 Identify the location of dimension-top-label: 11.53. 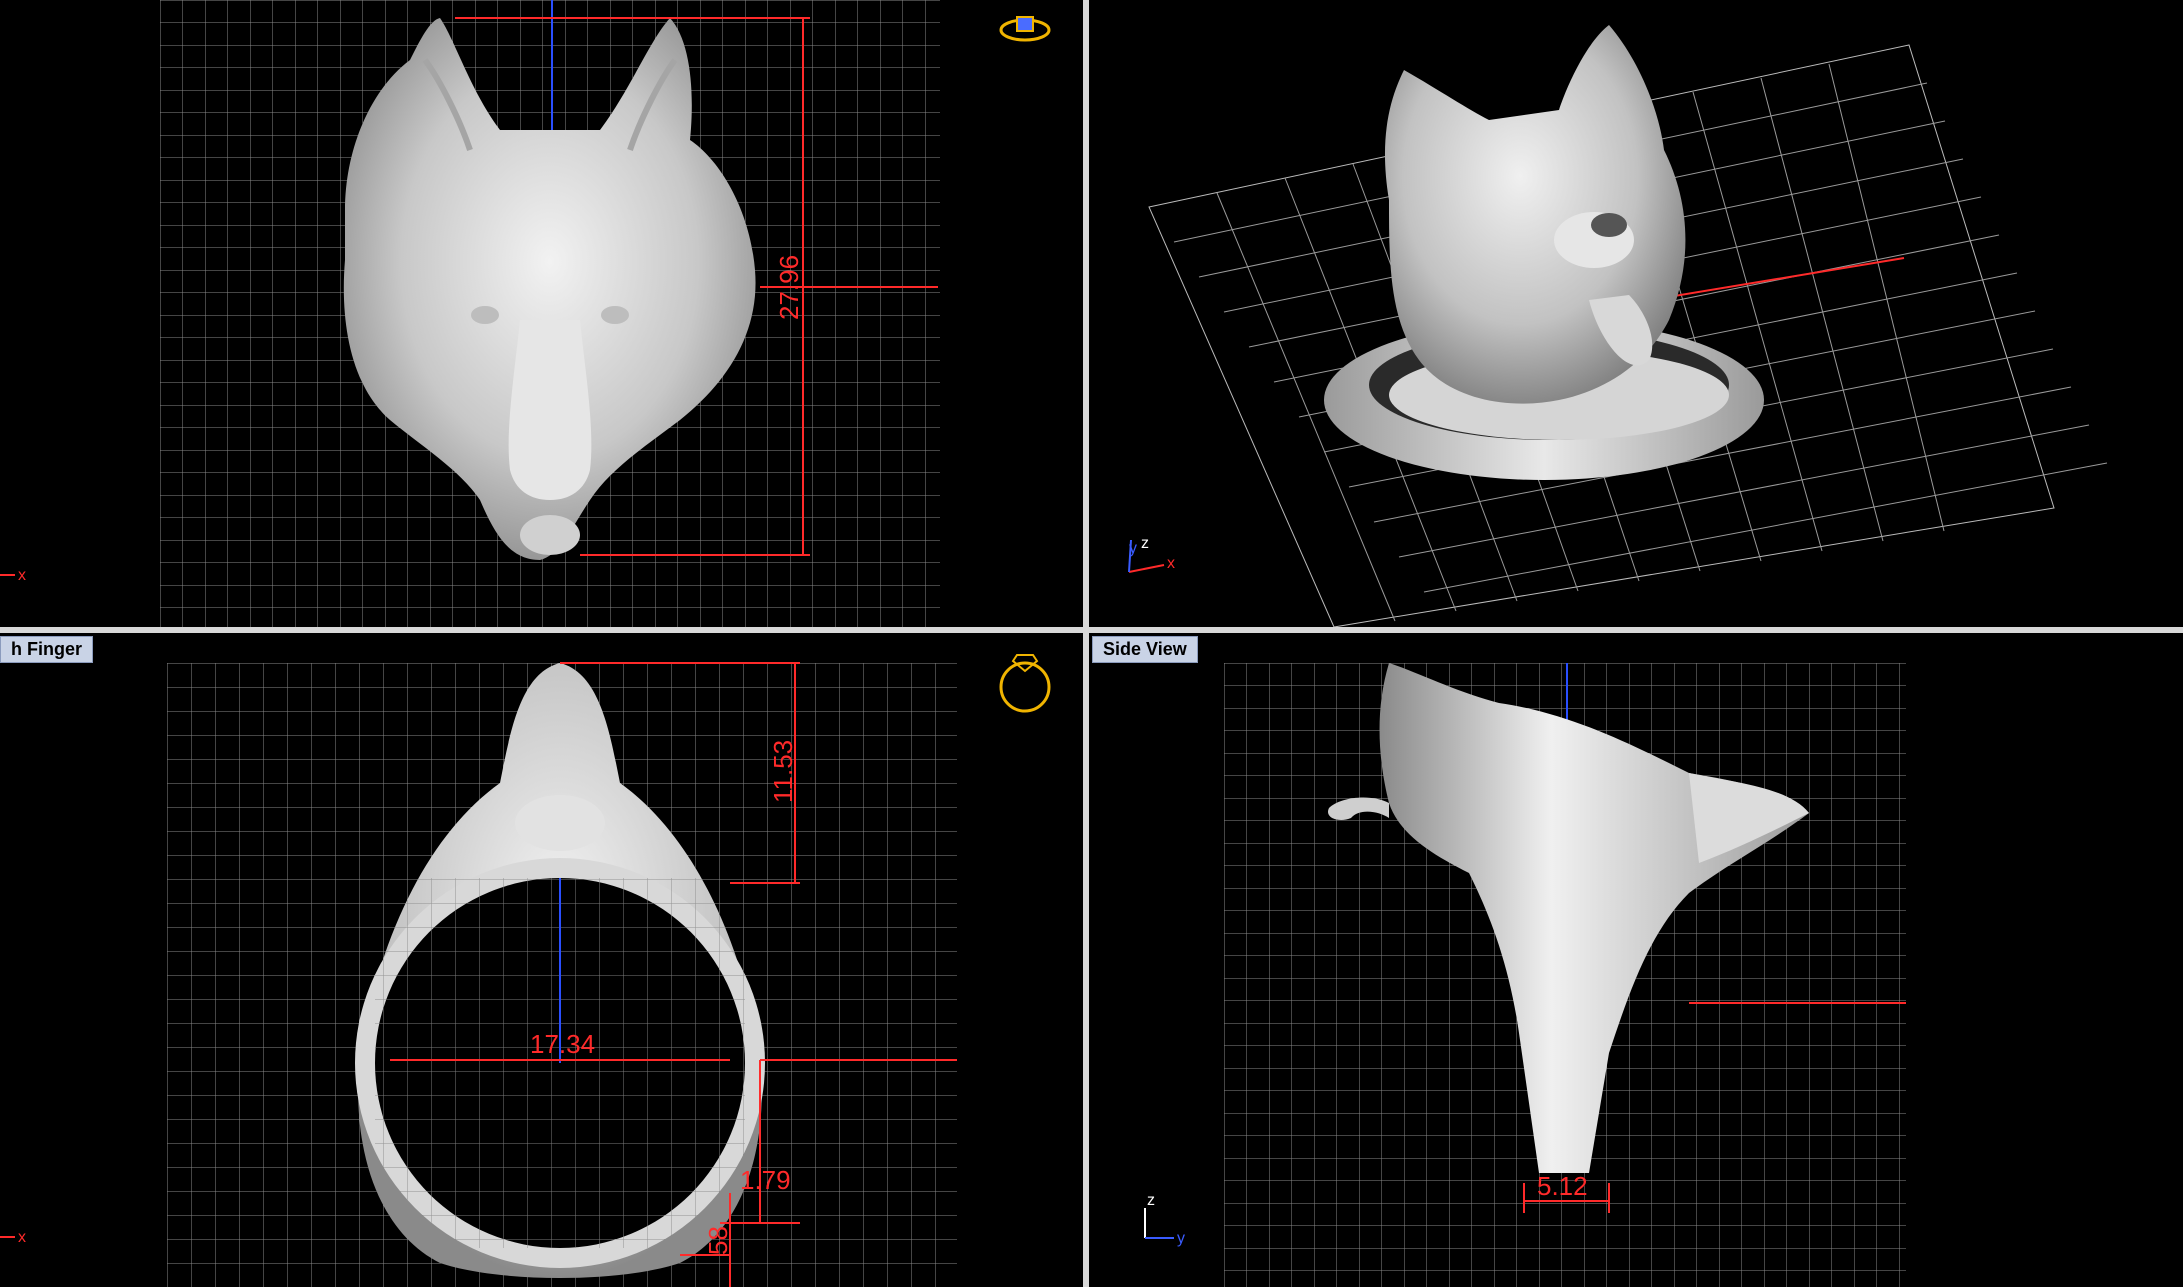
(783, 771).